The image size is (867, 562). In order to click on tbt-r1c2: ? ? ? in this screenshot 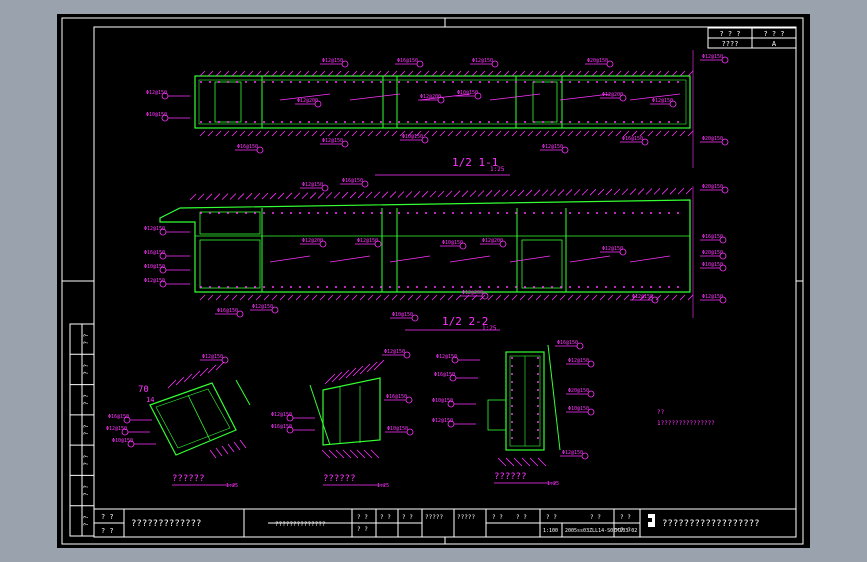, I will do `click(773, 34)`.